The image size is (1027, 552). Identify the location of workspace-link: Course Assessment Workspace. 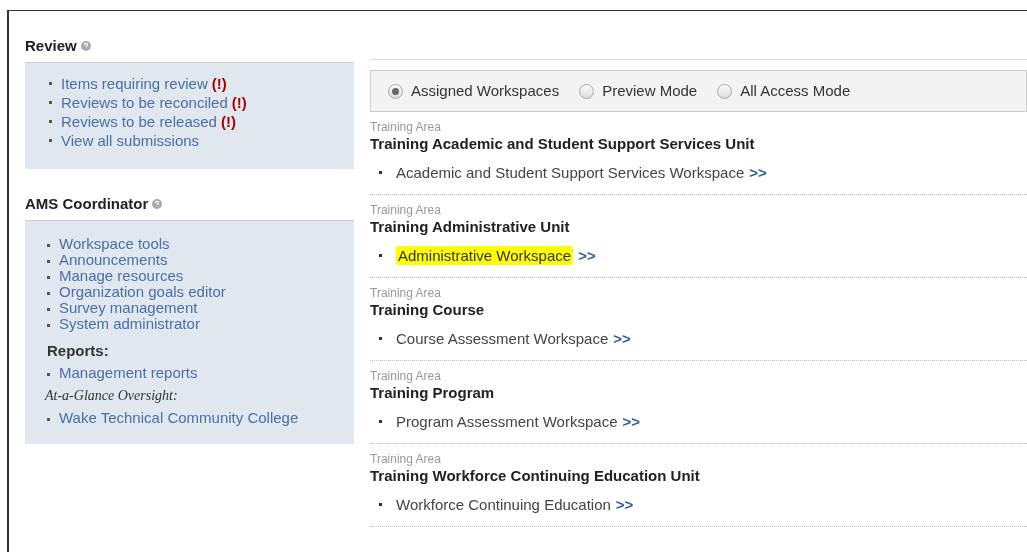
(502, 338).